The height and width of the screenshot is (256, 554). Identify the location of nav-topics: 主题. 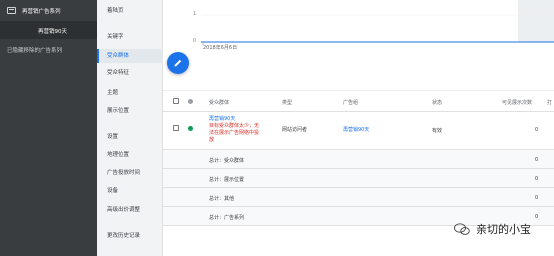
(130, 93).